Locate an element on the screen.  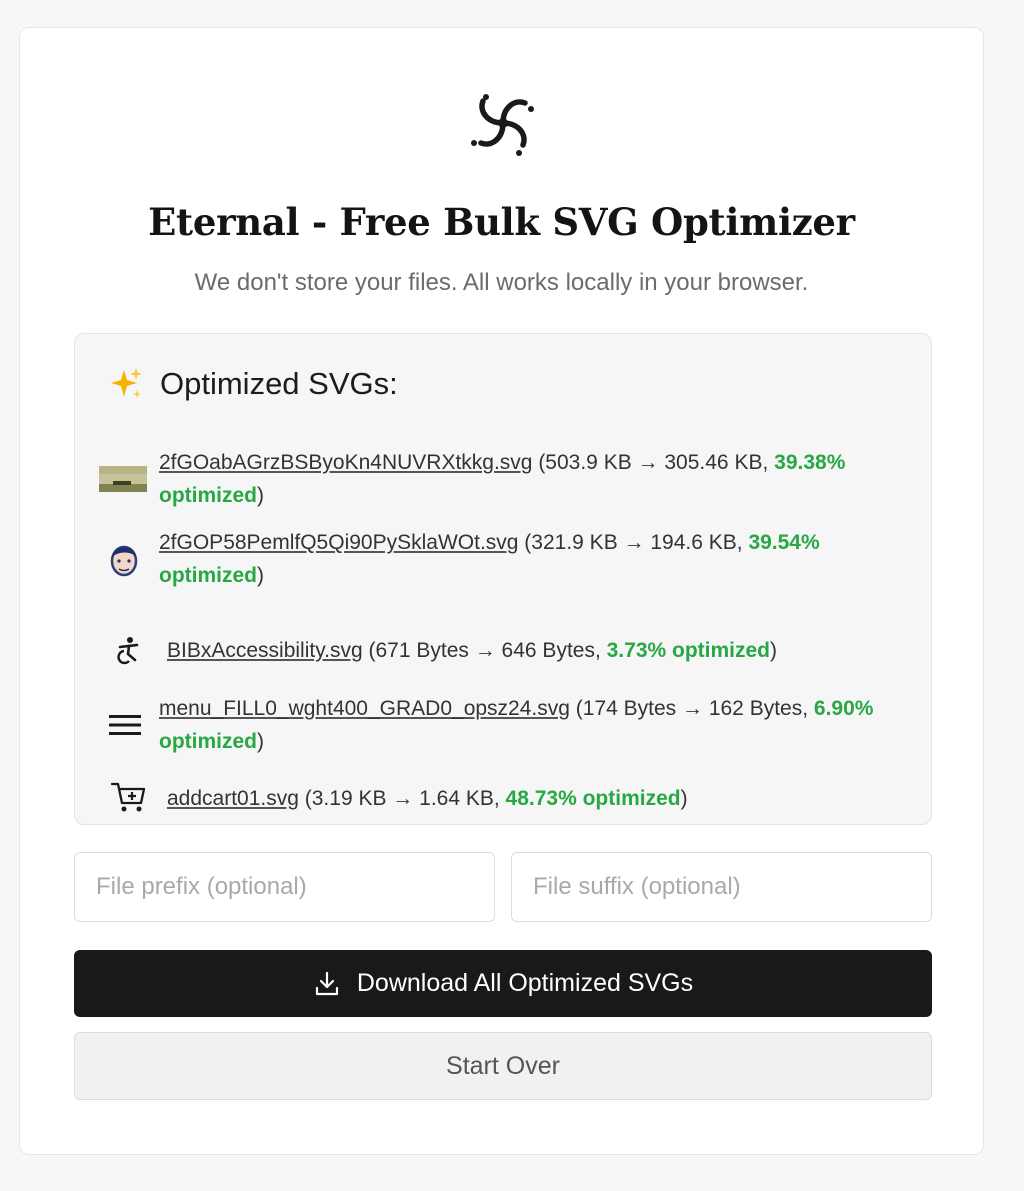
file-prefix-input is located at coordinates (284, 887).